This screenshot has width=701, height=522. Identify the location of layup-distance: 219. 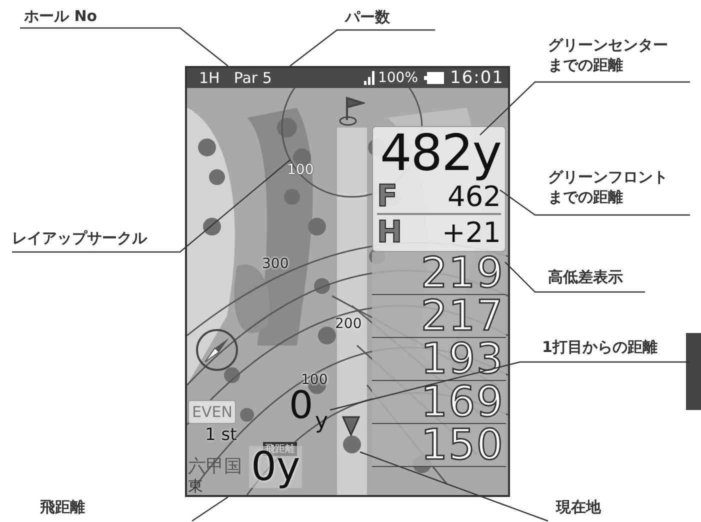
(439, 273).